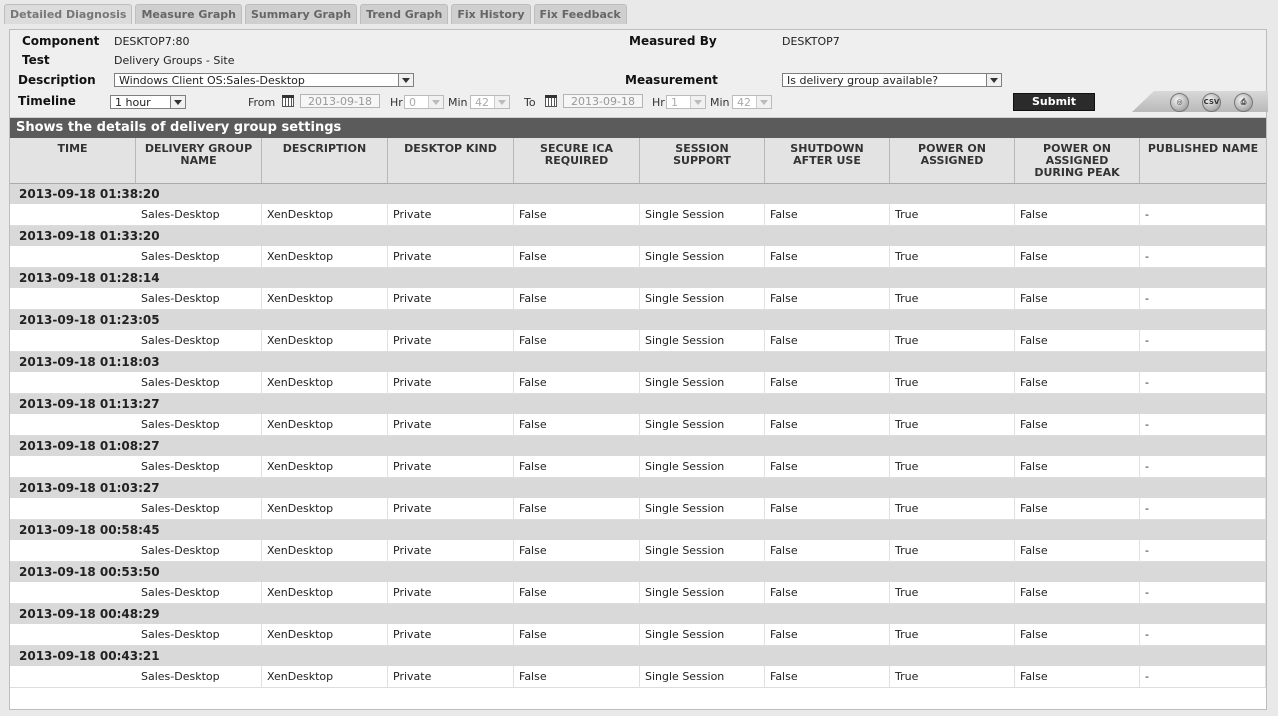 The height and width of the screenshot is (716, 1278). Describe the element at coordinates (1179, 102) in the screenshot. I see `binoculars-icon: ◎` at that location.